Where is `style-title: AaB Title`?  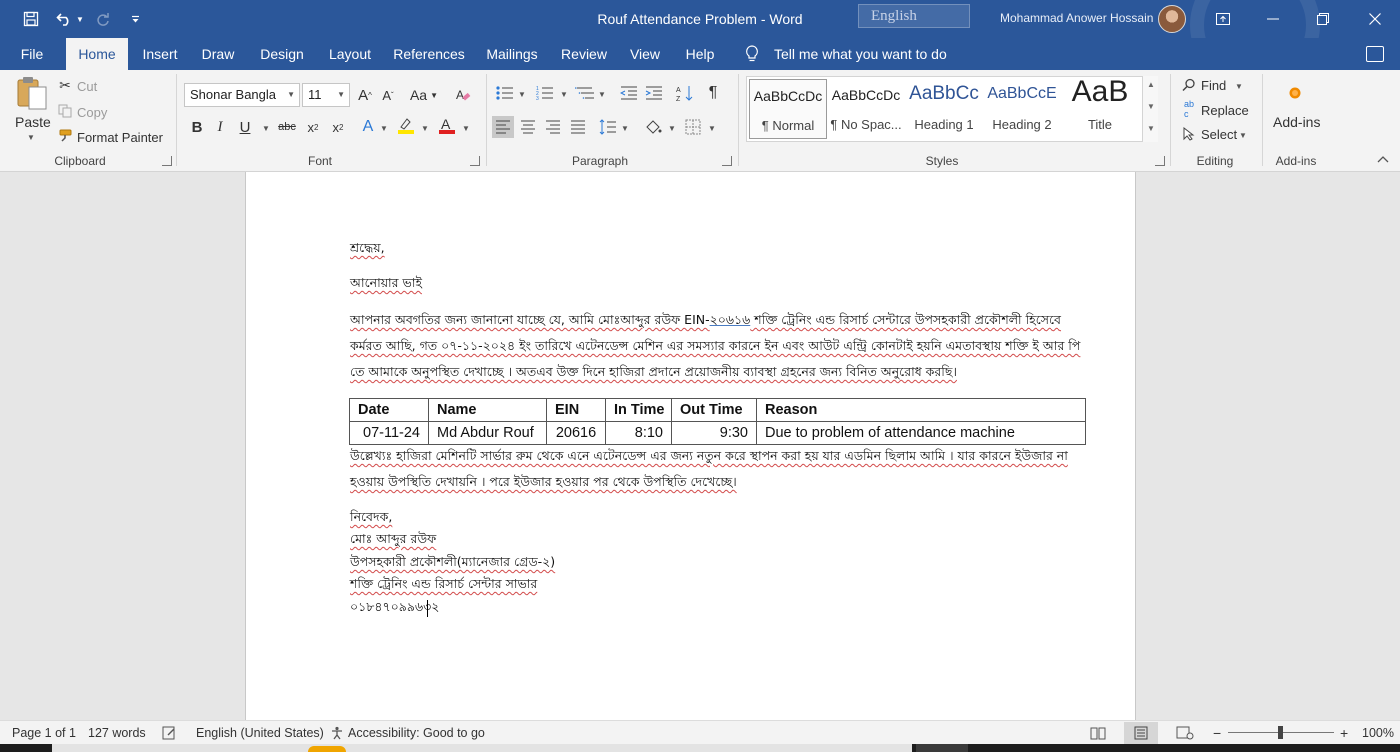
style-title: AaB Title is located at coordinates (1100, 107).